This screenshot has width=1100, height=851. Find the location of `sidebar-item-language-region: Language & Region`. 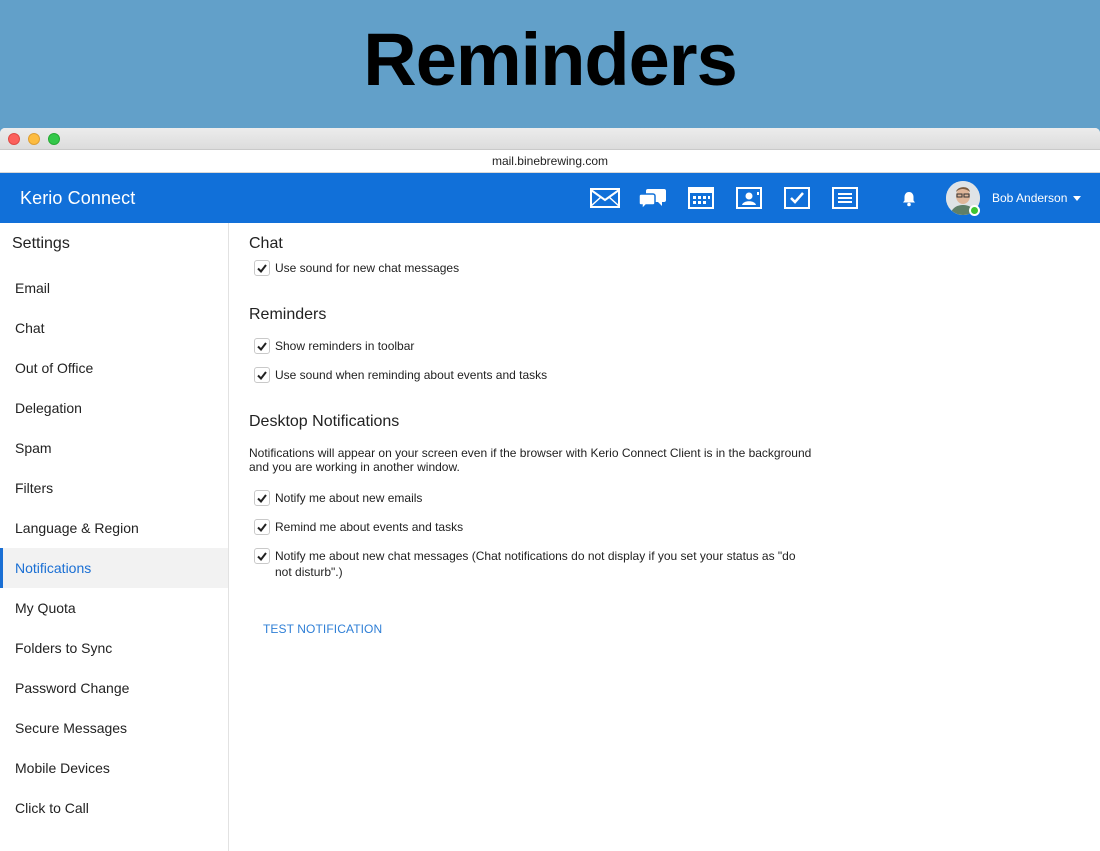

sidebar-item-language-region: Language & Region is located at coordinates (114, 528).